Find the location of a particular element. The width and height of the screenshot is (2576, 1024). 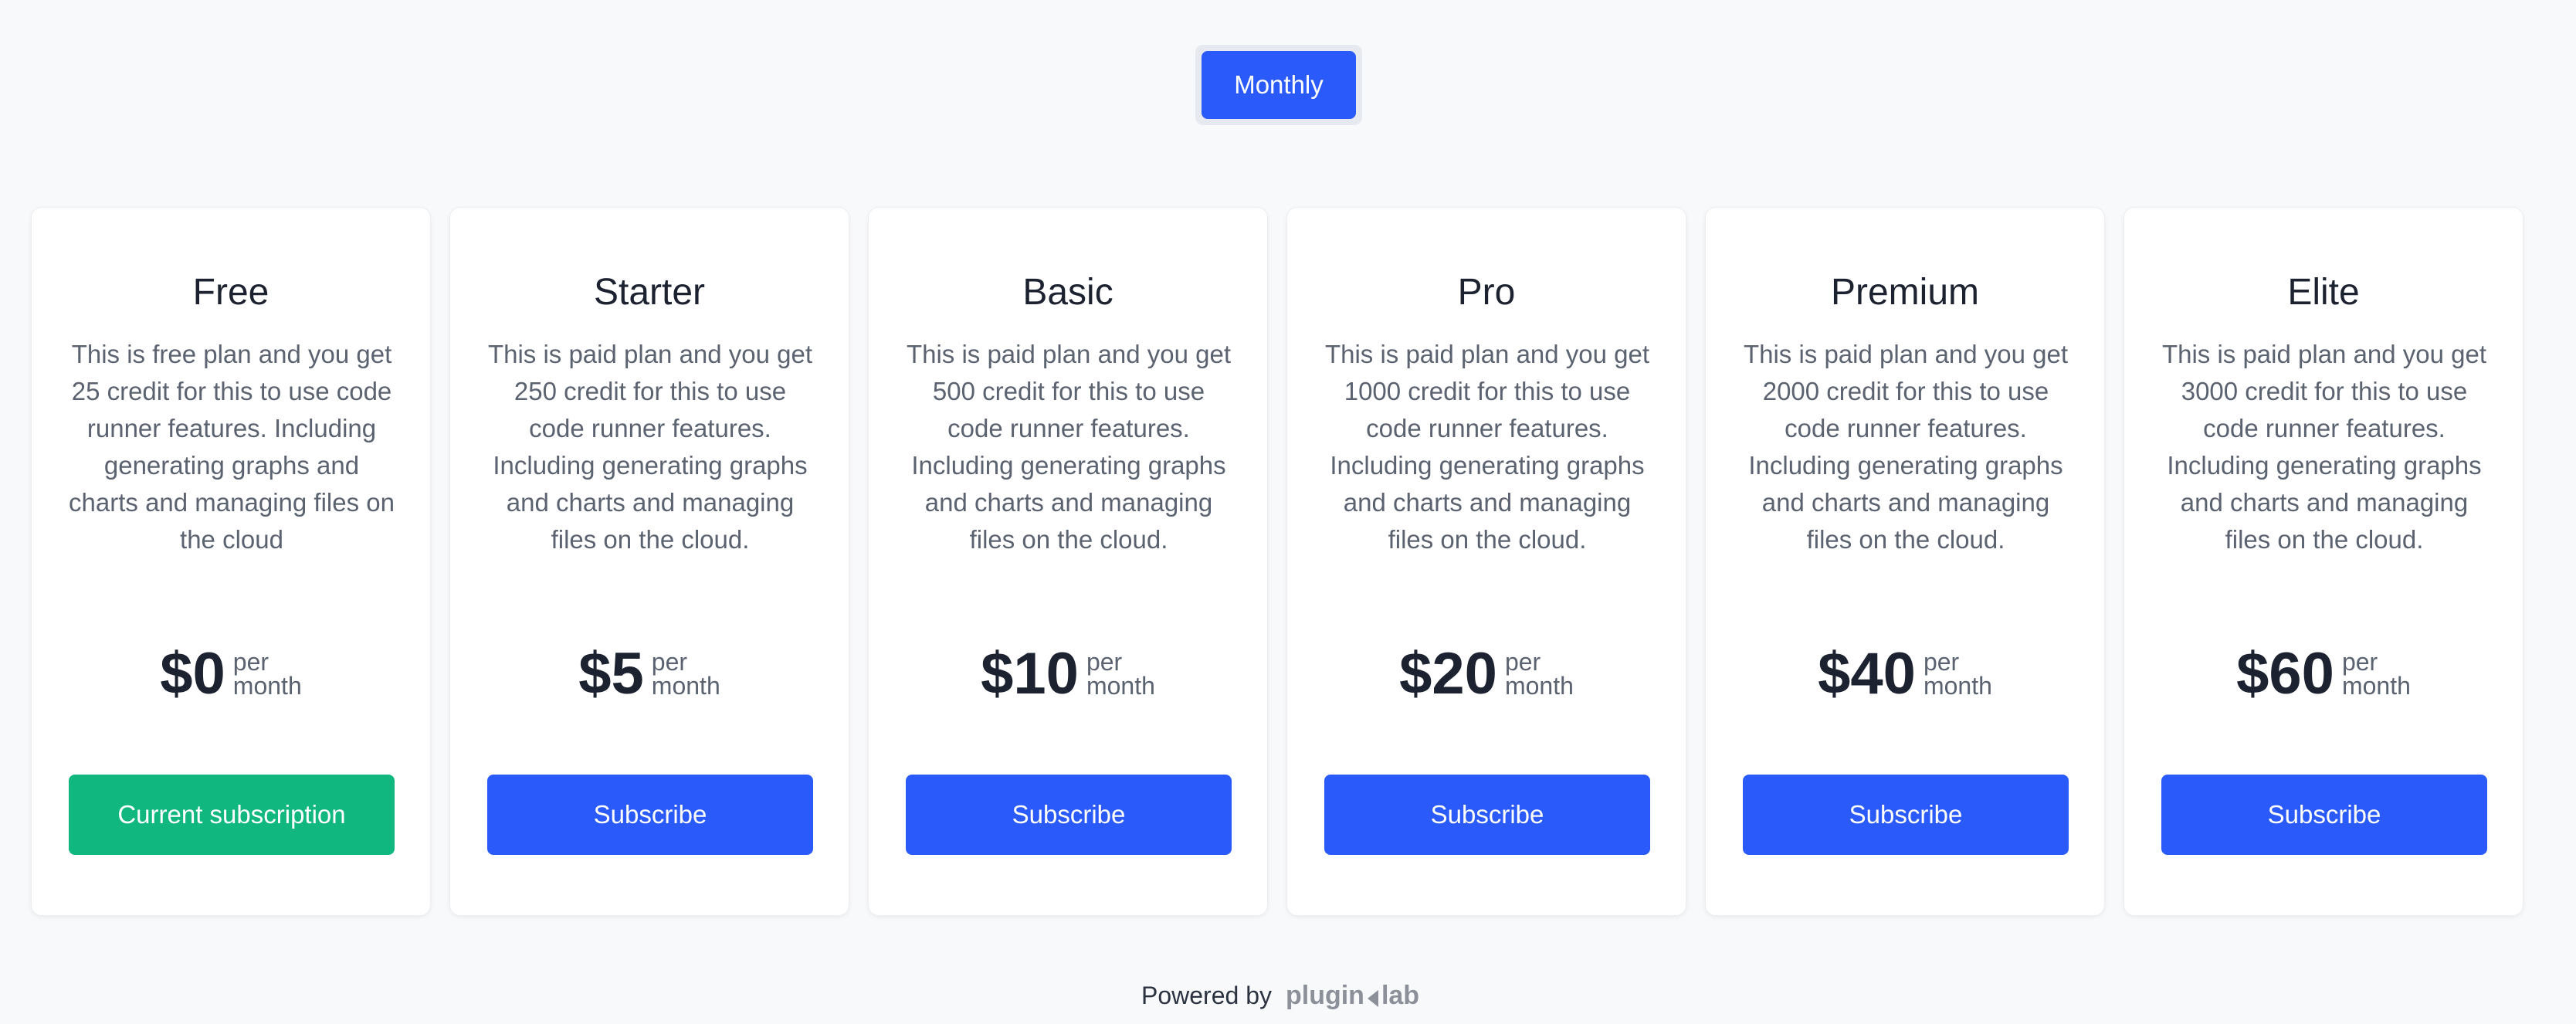

subscribe-button-elite: Subscribe is located at coordinates (2324, 815).